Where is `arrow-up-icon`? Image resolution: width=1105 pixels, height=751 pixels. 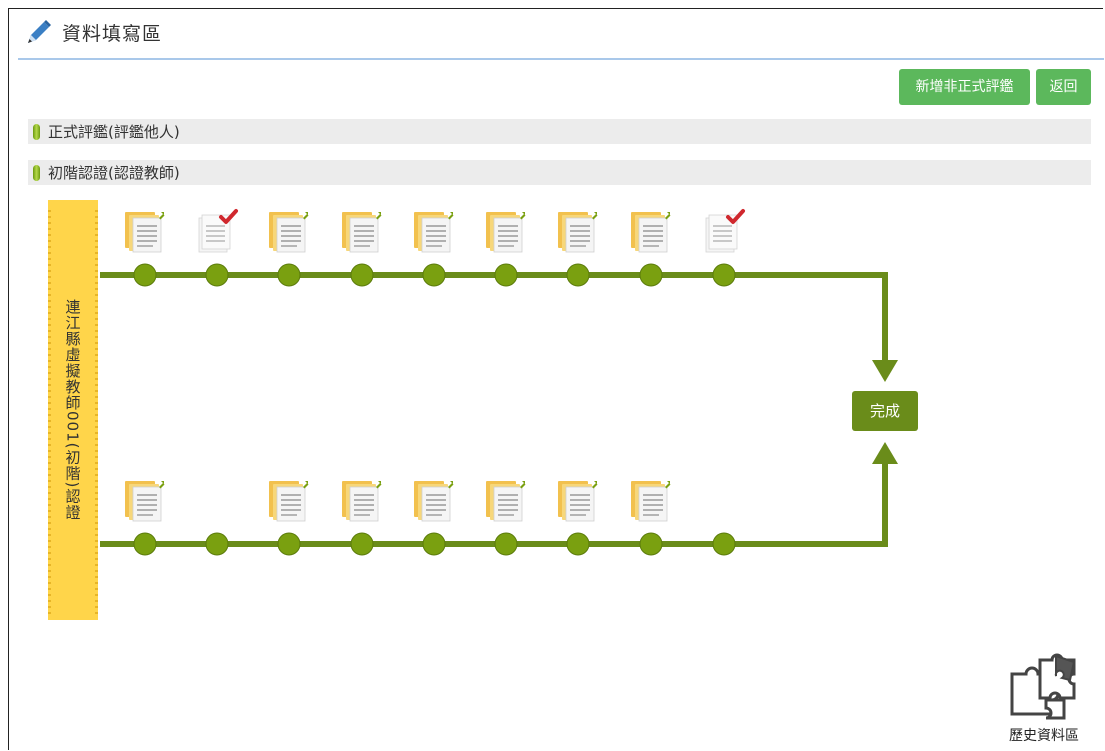 arrow-up-icon is located at coordinates (885, 453).